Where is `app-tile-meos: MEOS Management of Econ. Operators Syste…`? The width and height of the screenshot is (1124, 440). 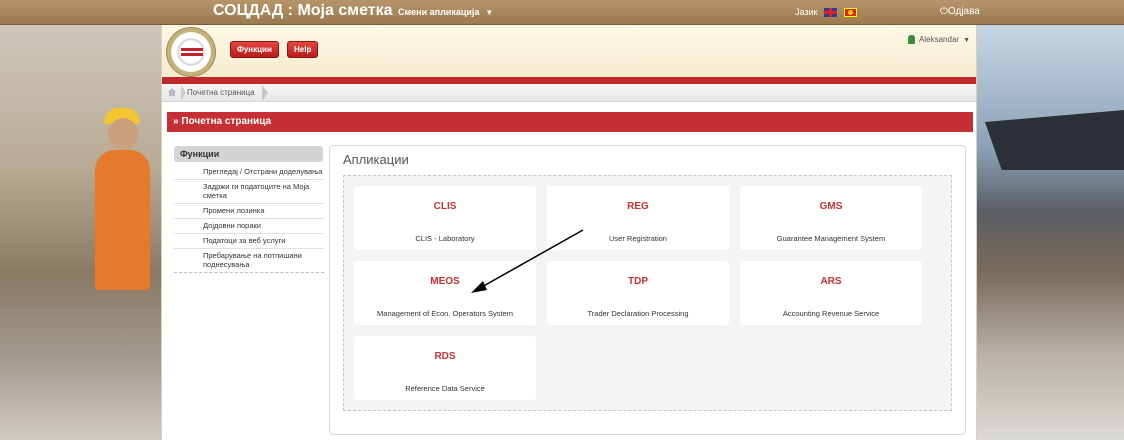
app-tile-meos: MEOS Management of Econ. Operators Syste… is located at coordinates (445, 293).